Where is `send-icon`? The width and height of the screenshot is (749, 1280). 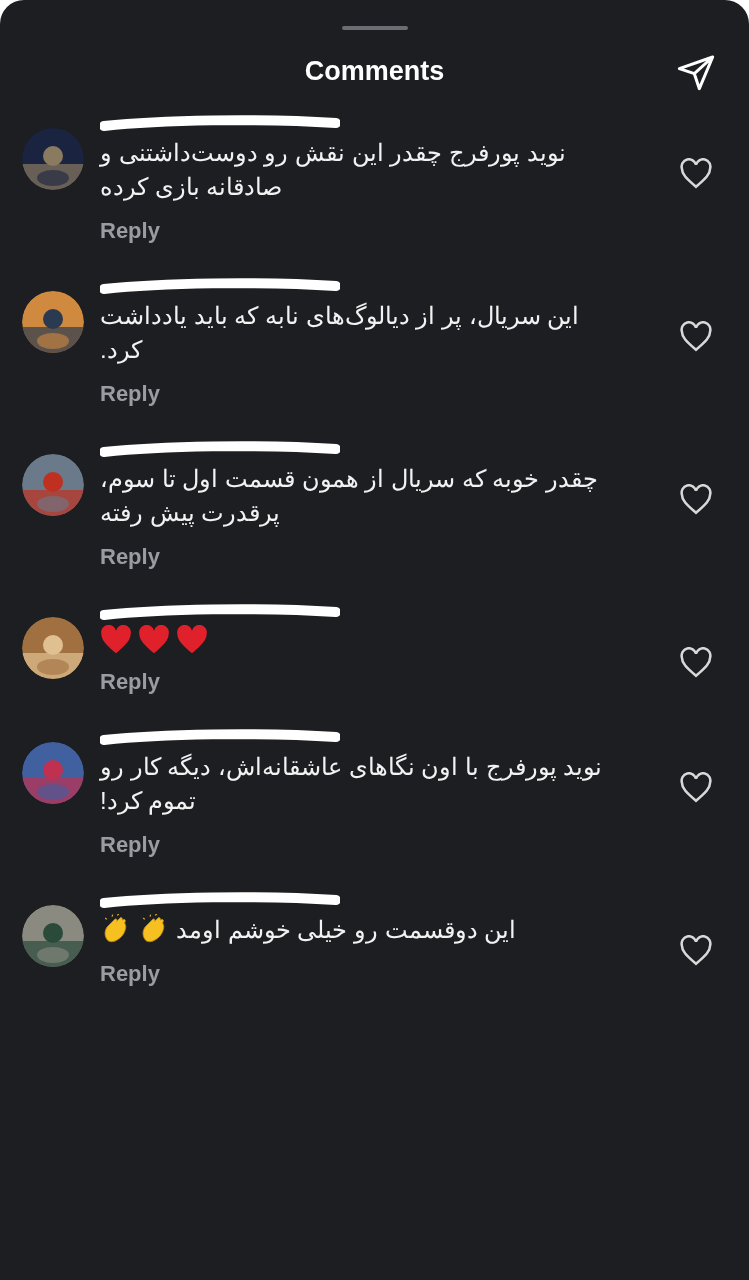 send-icon is located at coordinates (696, 72).